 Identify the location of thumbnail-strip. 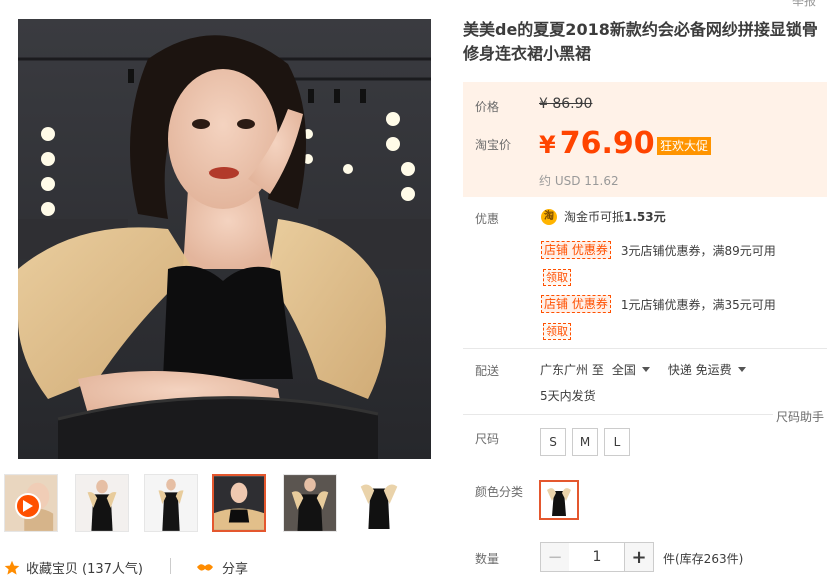
(220, 505).